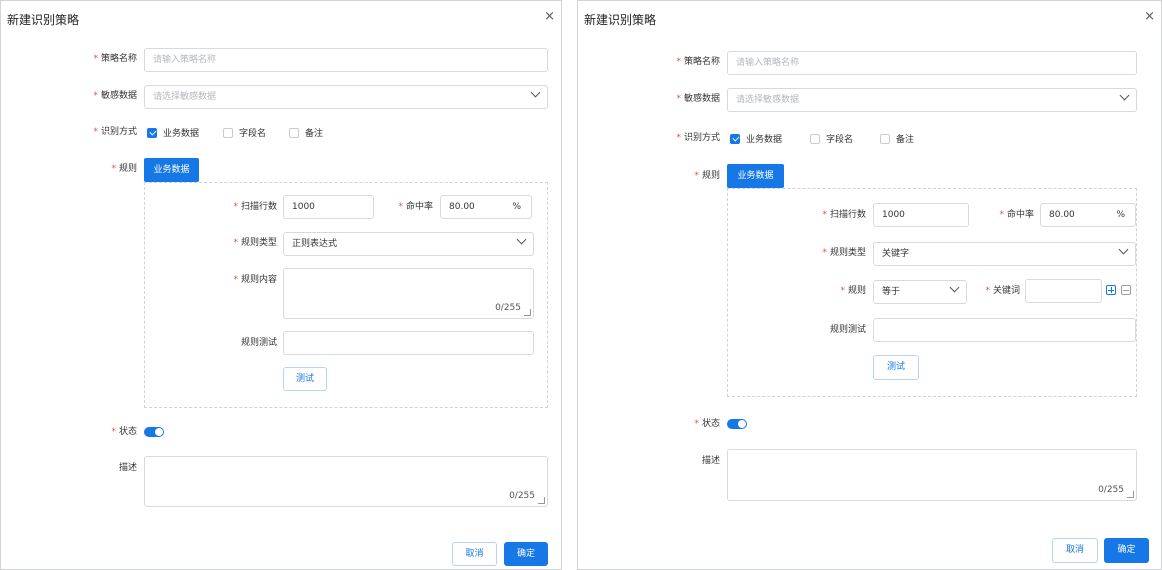 This screenshot has height=570, width=1162. Describe the element at coordinates (1004, 254) in the screenshot. I see `rule-type-select: 关键字` at that location.